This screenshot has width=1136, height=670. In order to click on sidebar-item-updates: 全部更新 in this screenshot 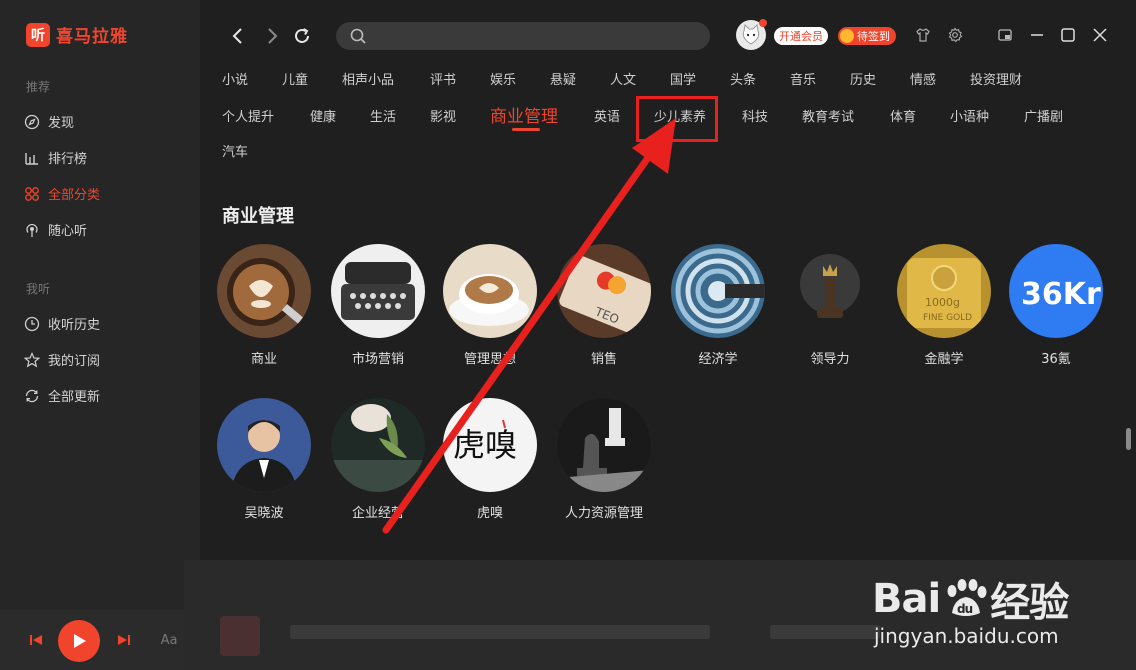, I will do `click(62, 395)`.